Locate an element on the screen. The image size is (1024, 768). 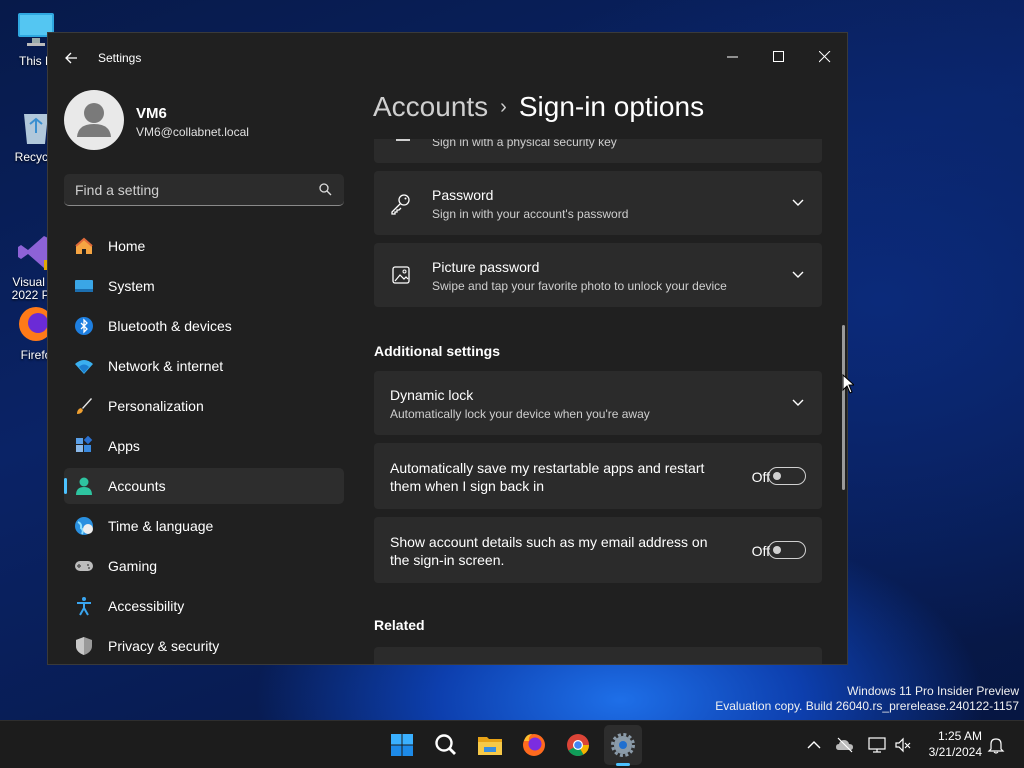
minimize-button is located at coordinates (733, 57).